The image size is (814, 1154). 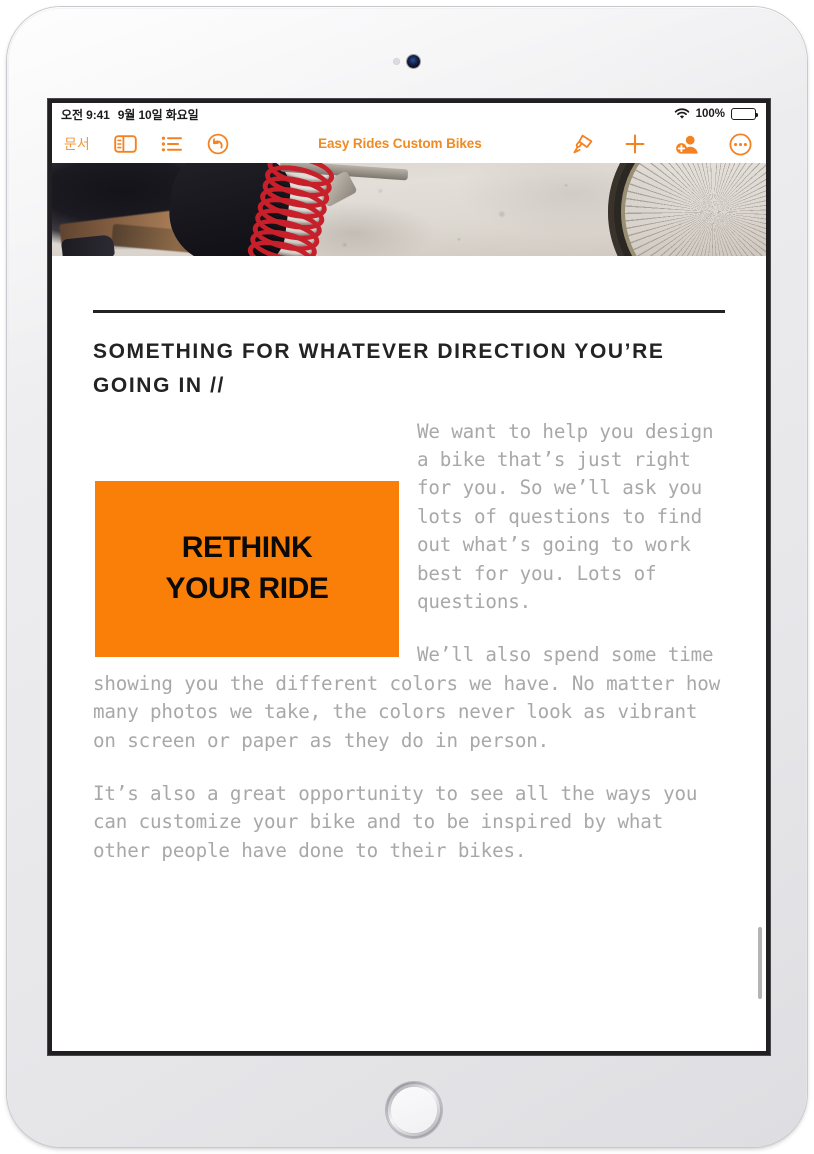 I want to click on front-camera, so click(x=413, y=61).